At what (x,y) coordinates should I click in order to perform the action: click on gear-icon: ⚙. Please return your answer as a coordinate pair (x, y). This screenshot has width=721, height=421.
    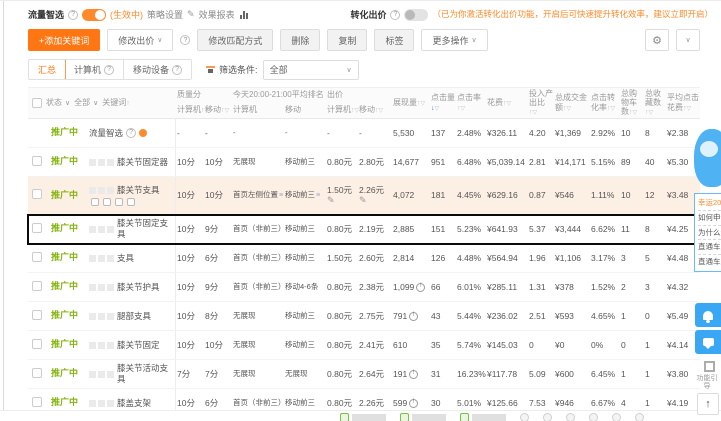
    Looking at the image, I should click on (657, 40).